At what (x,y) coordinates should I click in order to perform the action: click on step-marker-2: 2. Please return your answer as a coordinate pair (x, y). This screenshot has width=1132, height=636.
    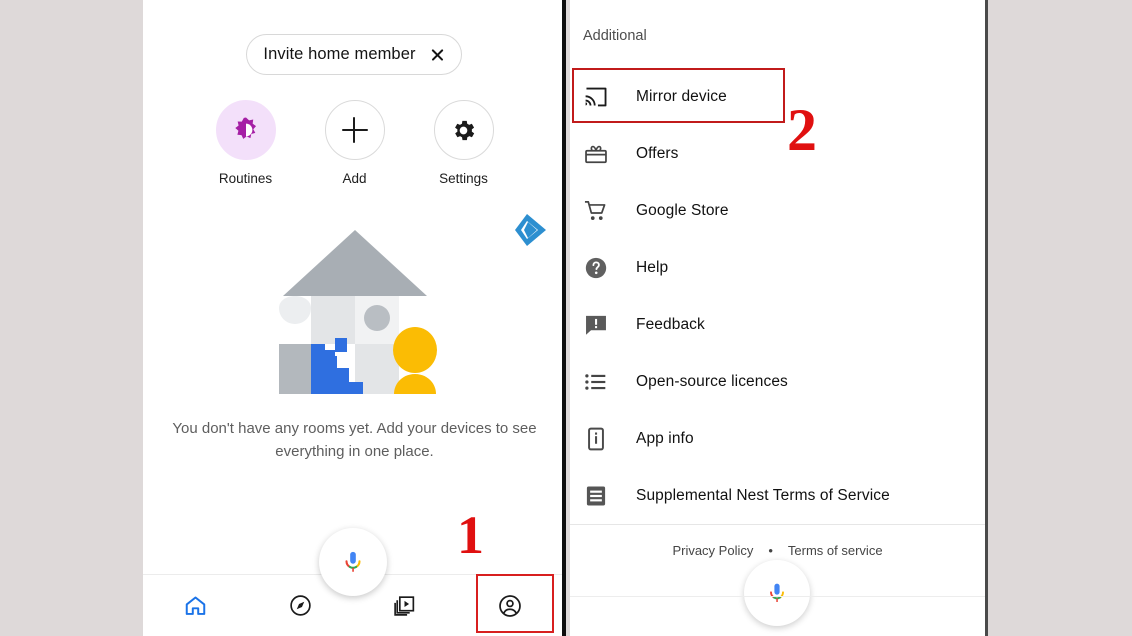
    Looking at the image, I should click on (802, 130).